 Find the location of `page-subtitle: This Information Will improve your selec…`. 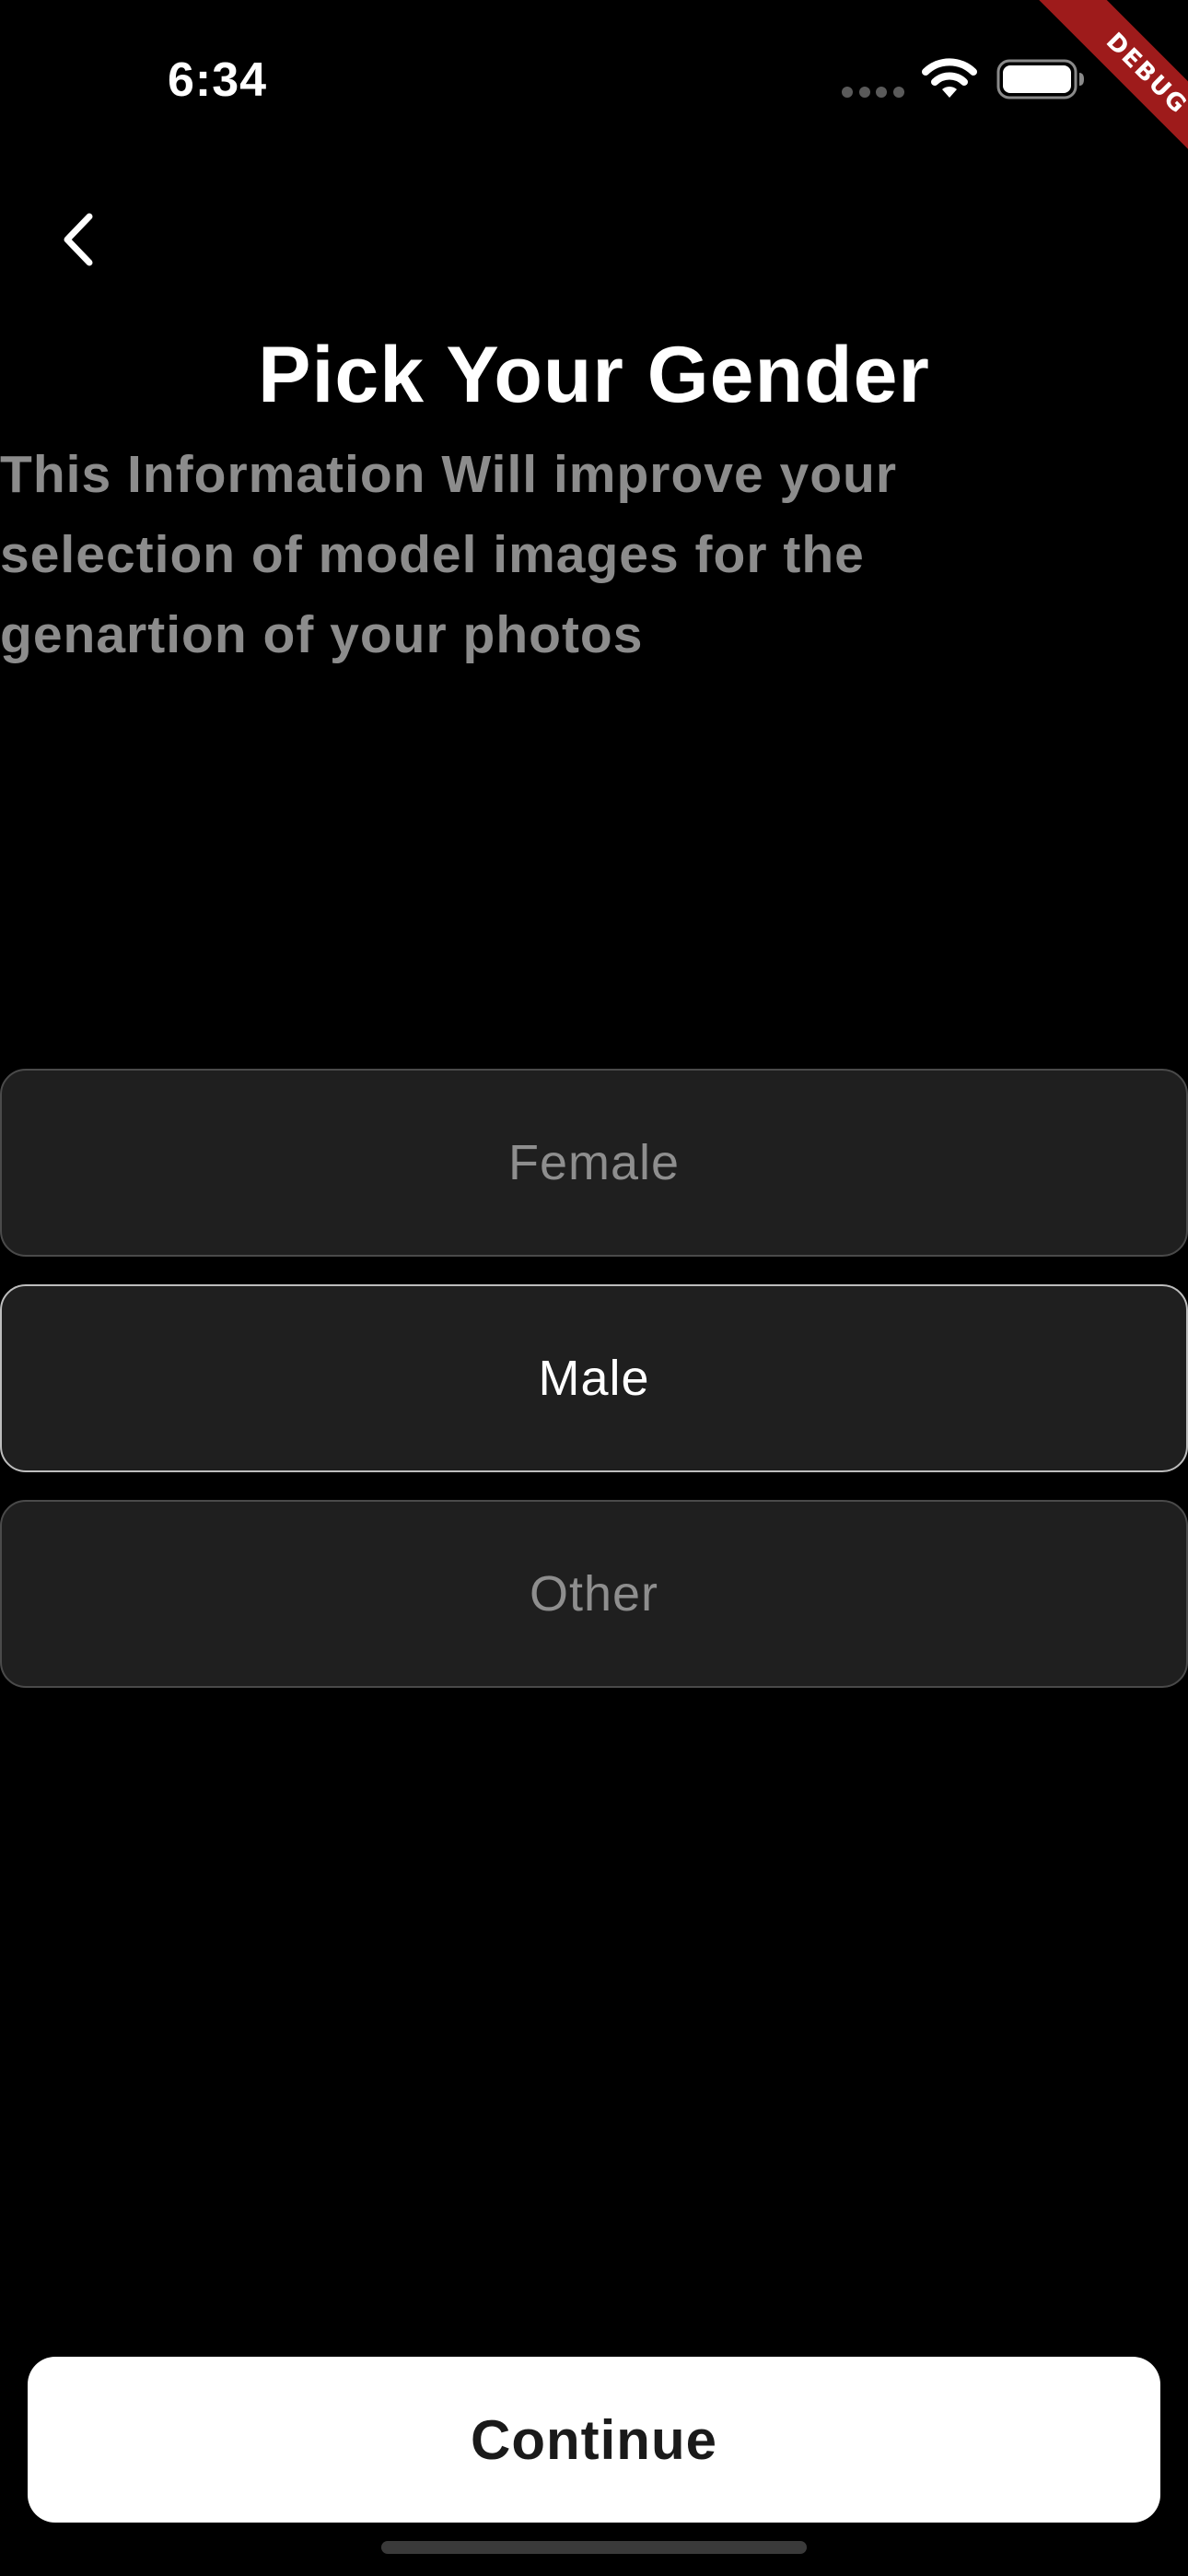

page-subtitle: This Information Will improve your selec… is located at coordinates (449, 554).